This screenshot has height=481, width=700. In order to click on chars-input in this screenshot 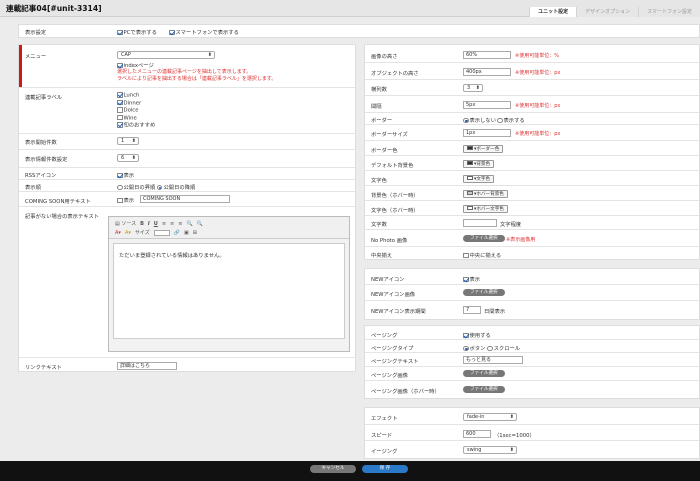, I will do `click(480, 224)`.